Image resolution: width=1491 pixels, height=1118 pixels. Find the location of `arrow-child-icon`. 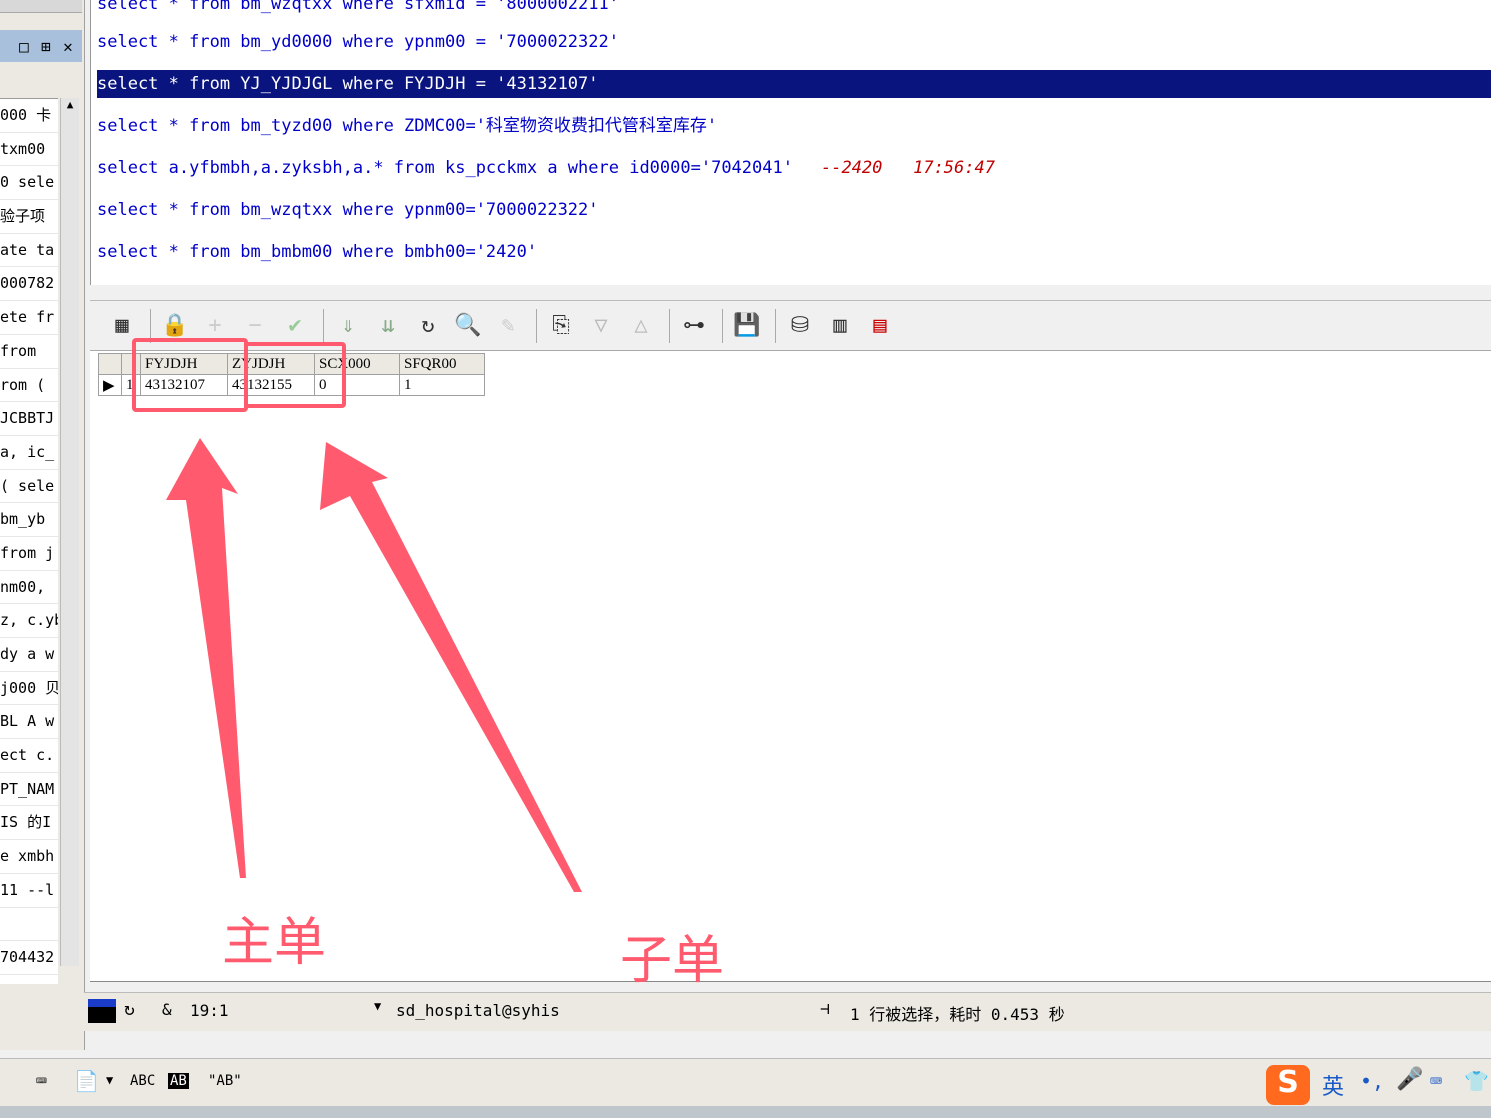

arrow-child-icon is located at coordinates (451, 667).